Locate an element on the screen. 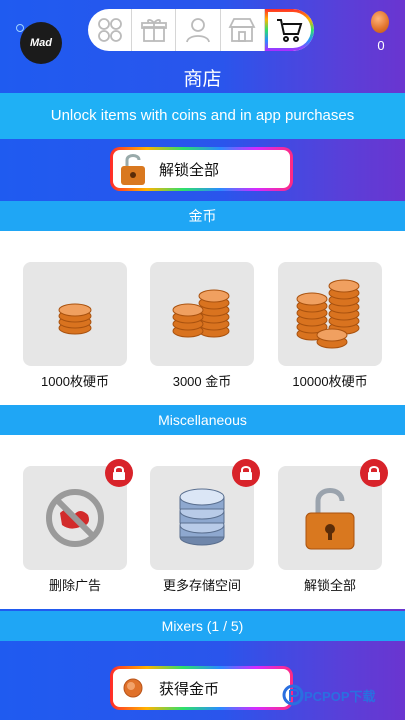 This screenshot has width=405, height=720. section-header-mixers: Mixers (1 / 5) is located at coordinates (202, 626).